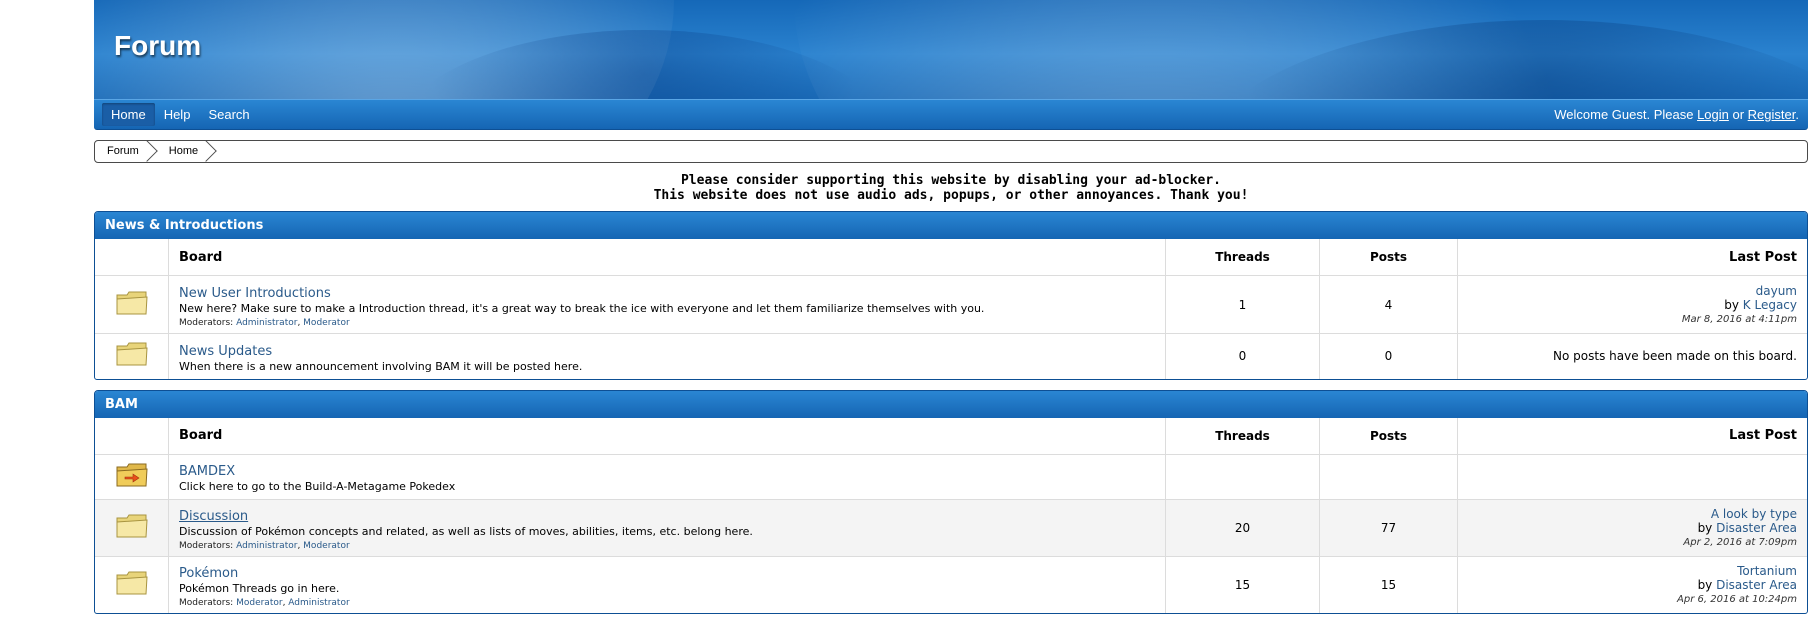 The height and width of the screenshot is (621, 1817). What do you see at coordinates (1739, 319) in the screenshot?
I see `last-post-date: Mar 8, 2016 at 4:11pm` at bounding box center [1739, 319].